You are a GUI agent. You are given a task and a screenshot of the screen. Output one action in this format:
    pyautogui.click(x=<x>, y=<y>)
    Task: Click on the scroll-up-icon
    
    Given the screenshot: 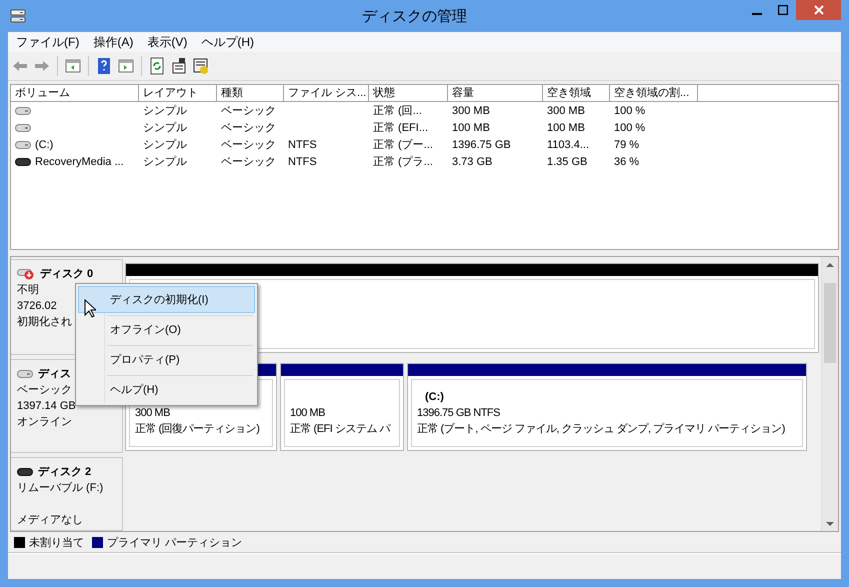 What is the action you would take?
    pyautogui.click(x=830, y=264)
    